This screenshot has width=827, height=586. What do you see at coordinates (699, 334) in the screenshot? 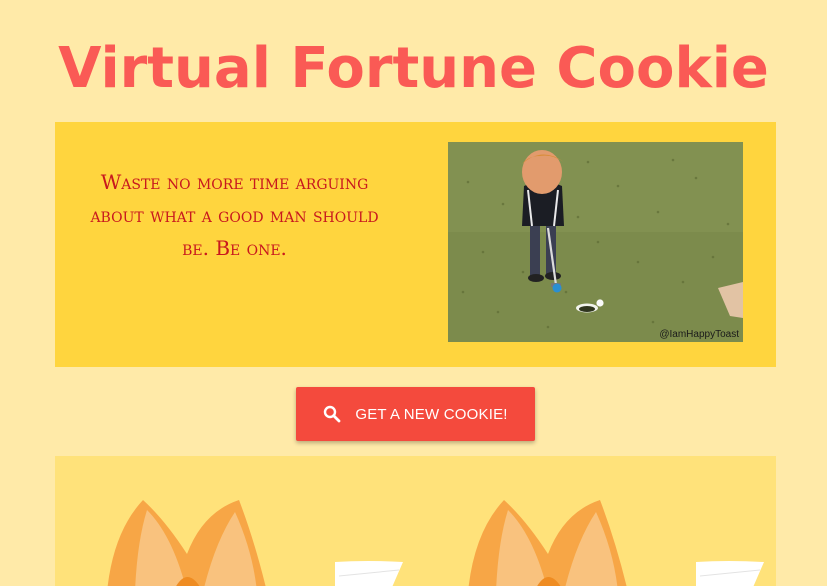
I see `gif-watermark: @IamHappyToast` at bounding box center [699, 334].